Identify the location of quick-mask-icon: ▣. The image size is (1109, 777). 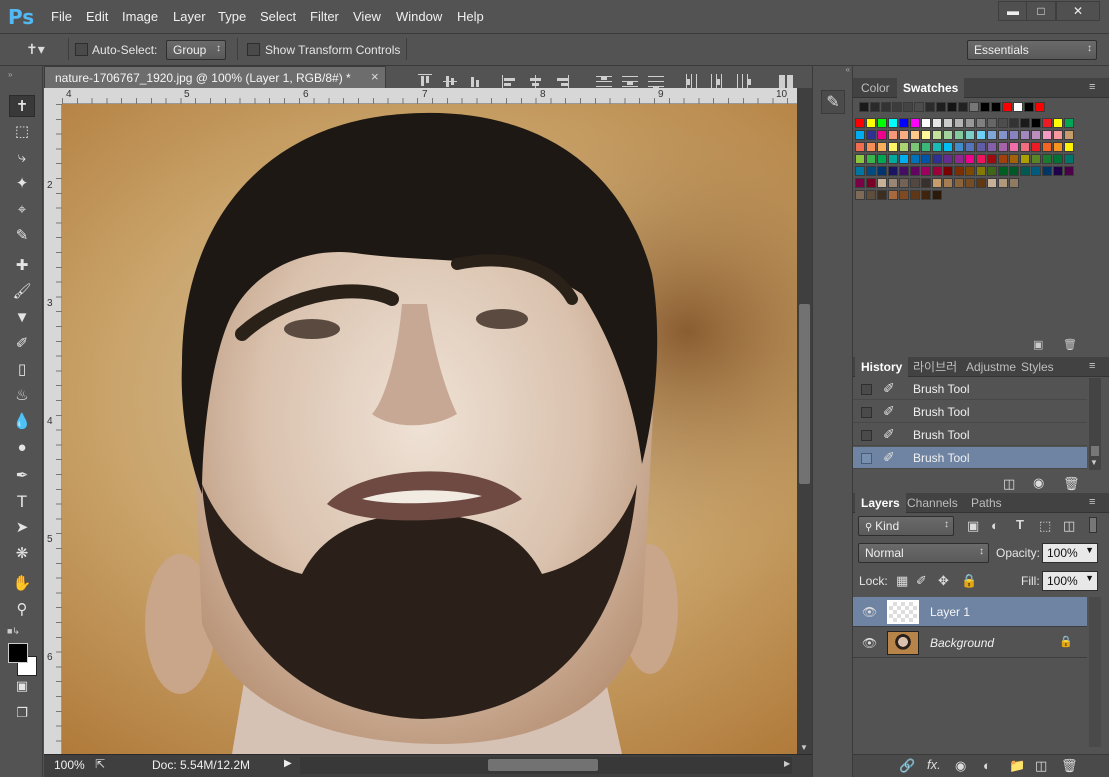
(22, 686).